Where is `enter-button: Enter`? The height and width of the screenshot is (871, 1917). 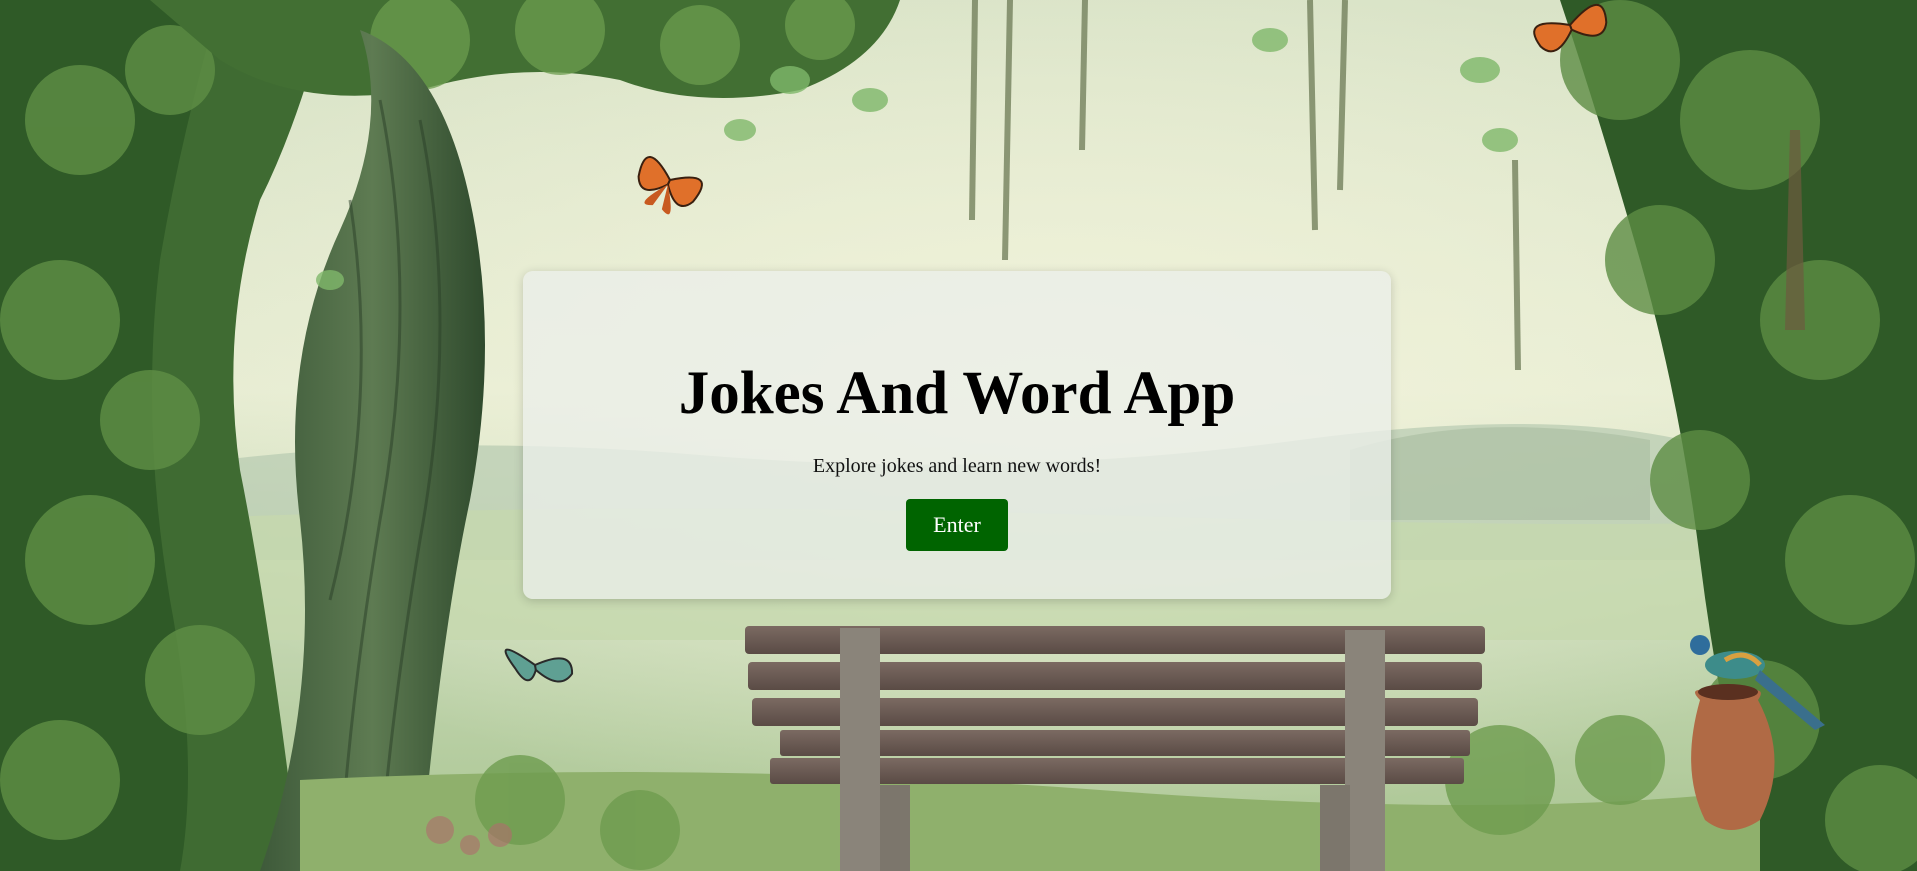 enter-button: Enter is located at coordinates (957, 525).